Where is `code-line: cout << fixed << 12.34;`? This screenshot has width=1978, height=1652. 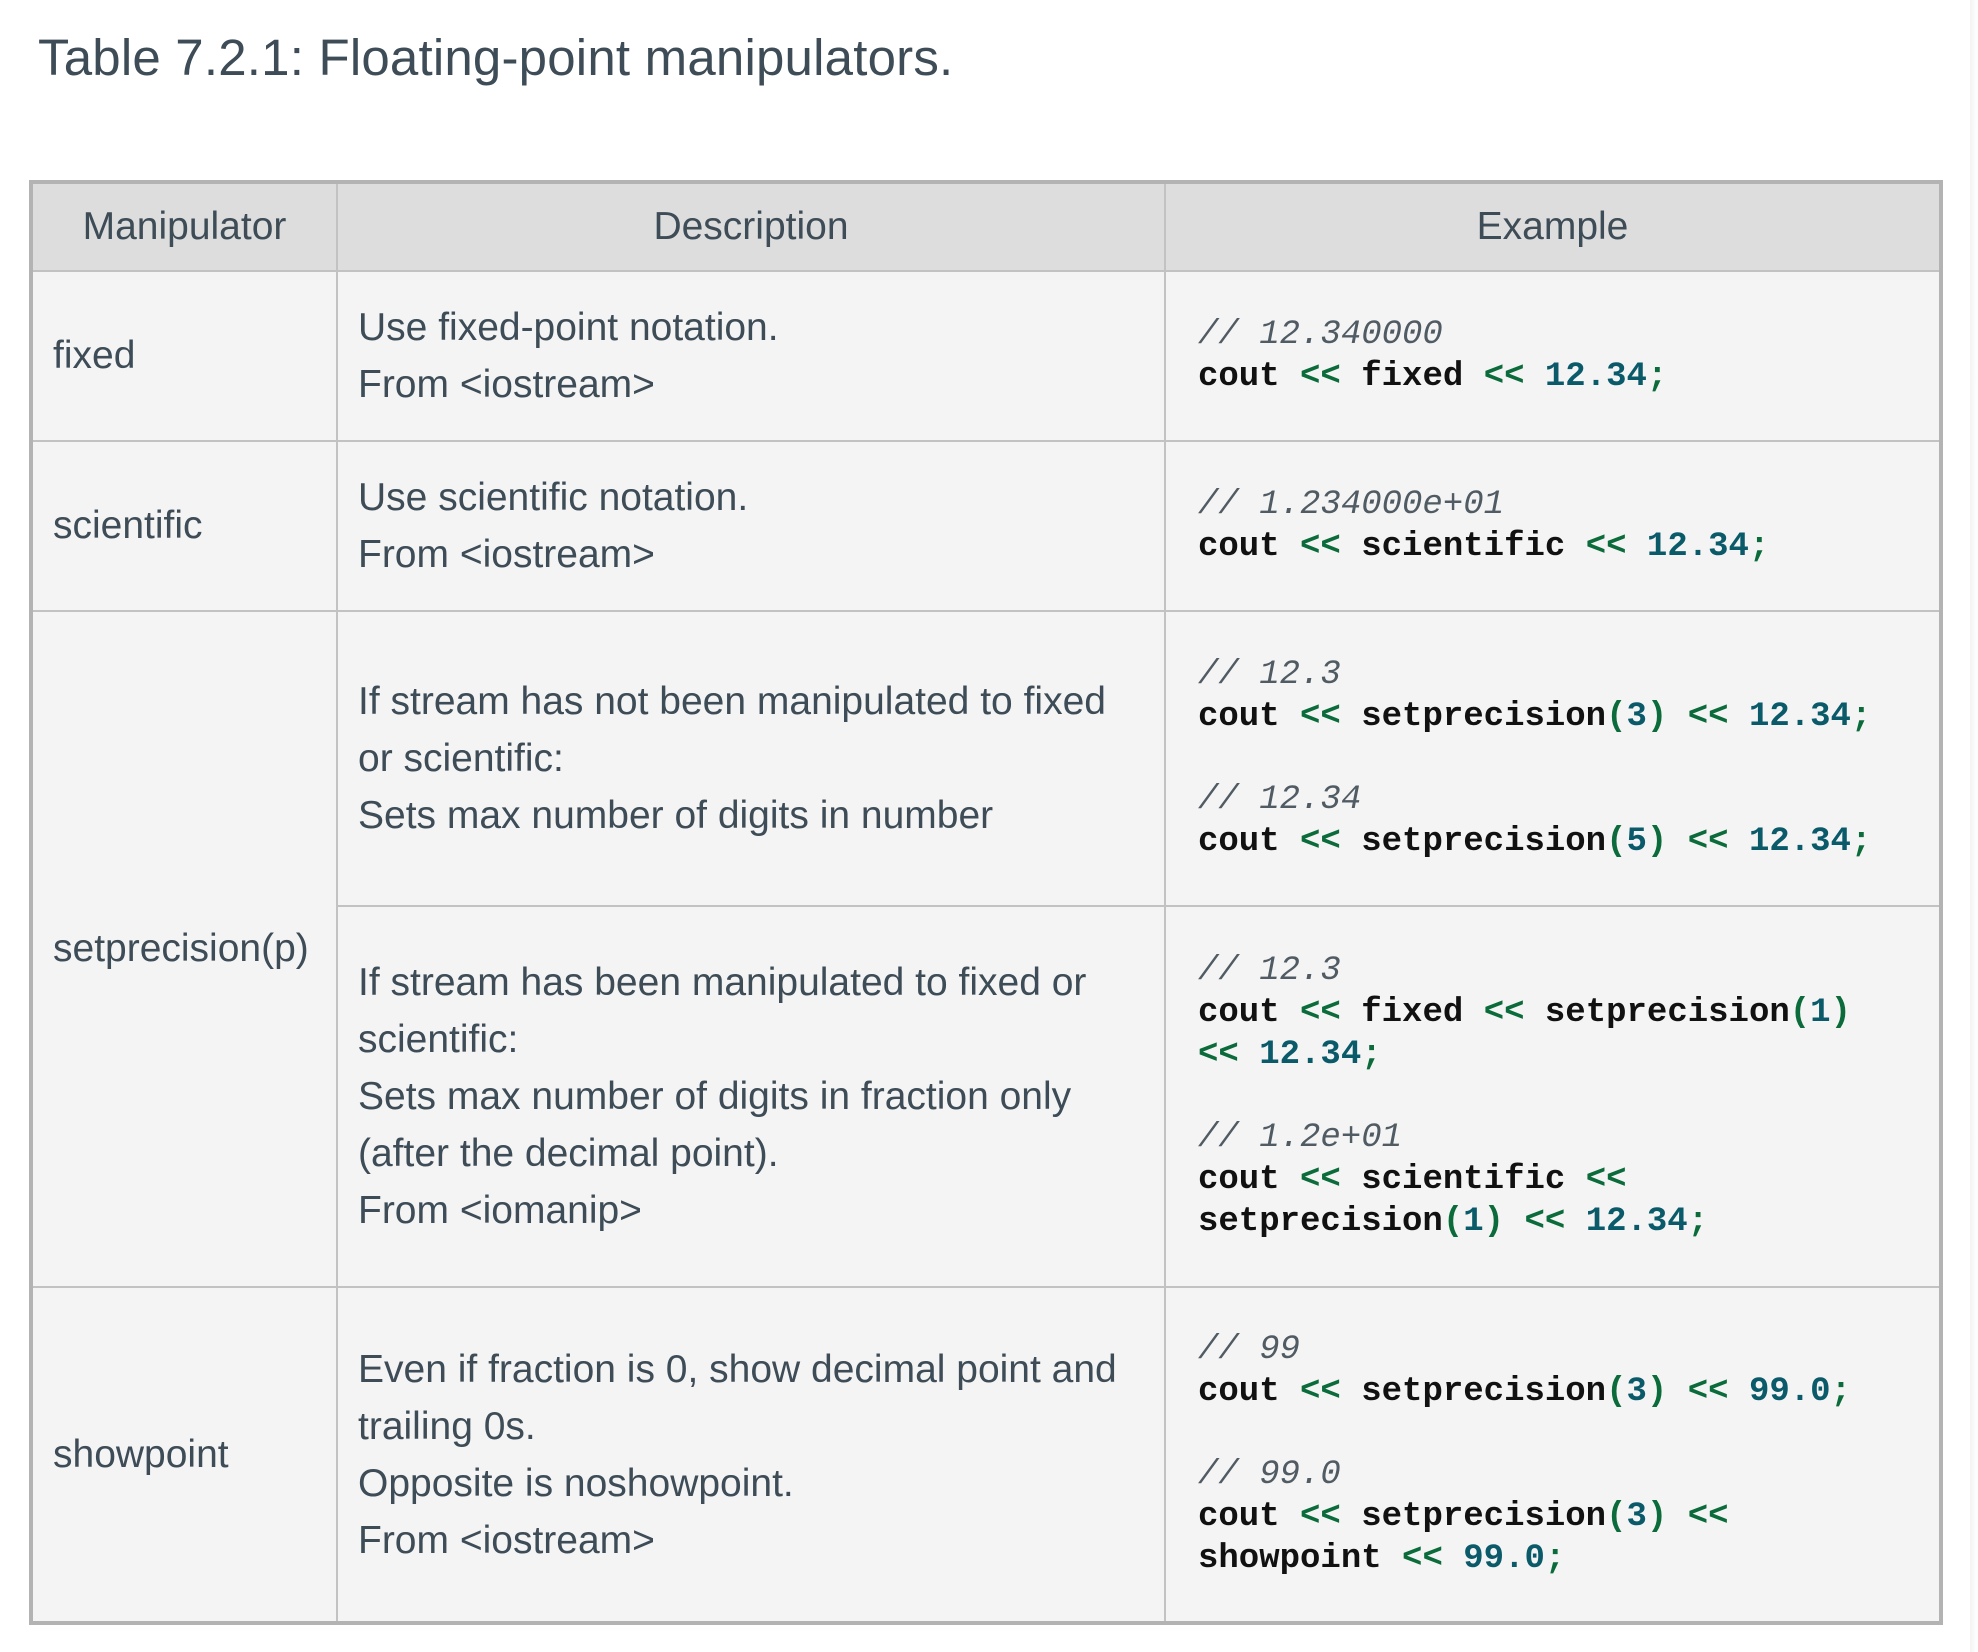 code-line: cout << fixed << 12.34; is located at coordinates (1558, 377).